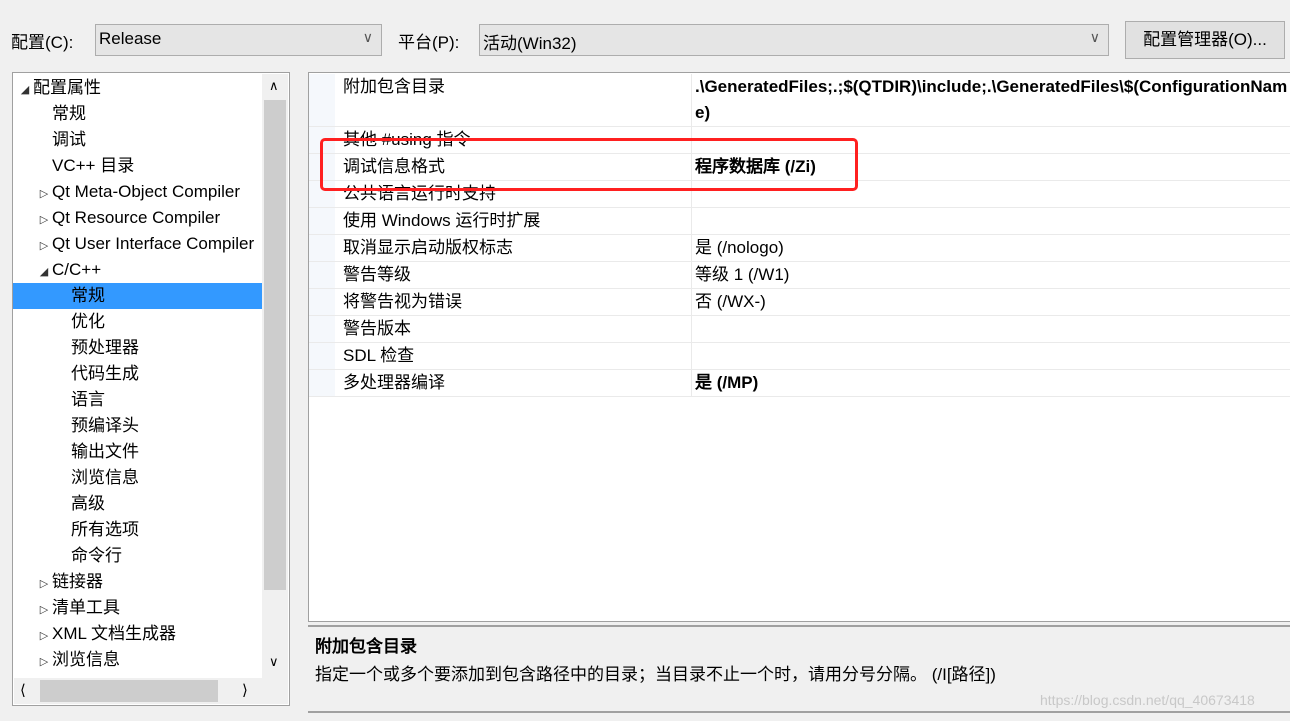 Image resolution: width=1290 pixels, height=721 pixels. I want to click on tree-item: ▷ XML 文档生成器, so click(137, 634).